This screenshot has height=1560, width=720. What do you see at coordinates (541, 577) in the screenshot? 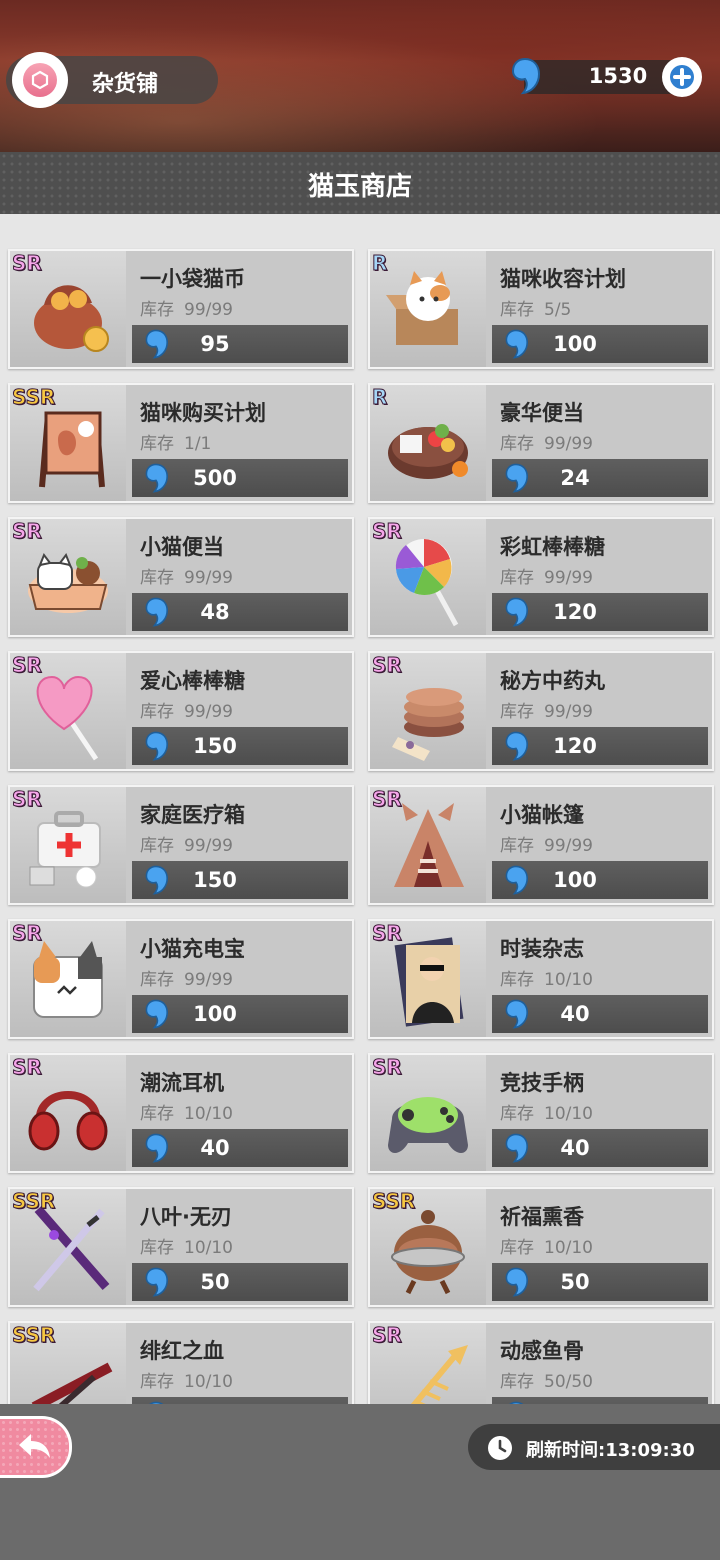
I see `shop-item-card: SR 彩虹棒棒糖 库存 99/99 120` at bounding box center [541, 577].